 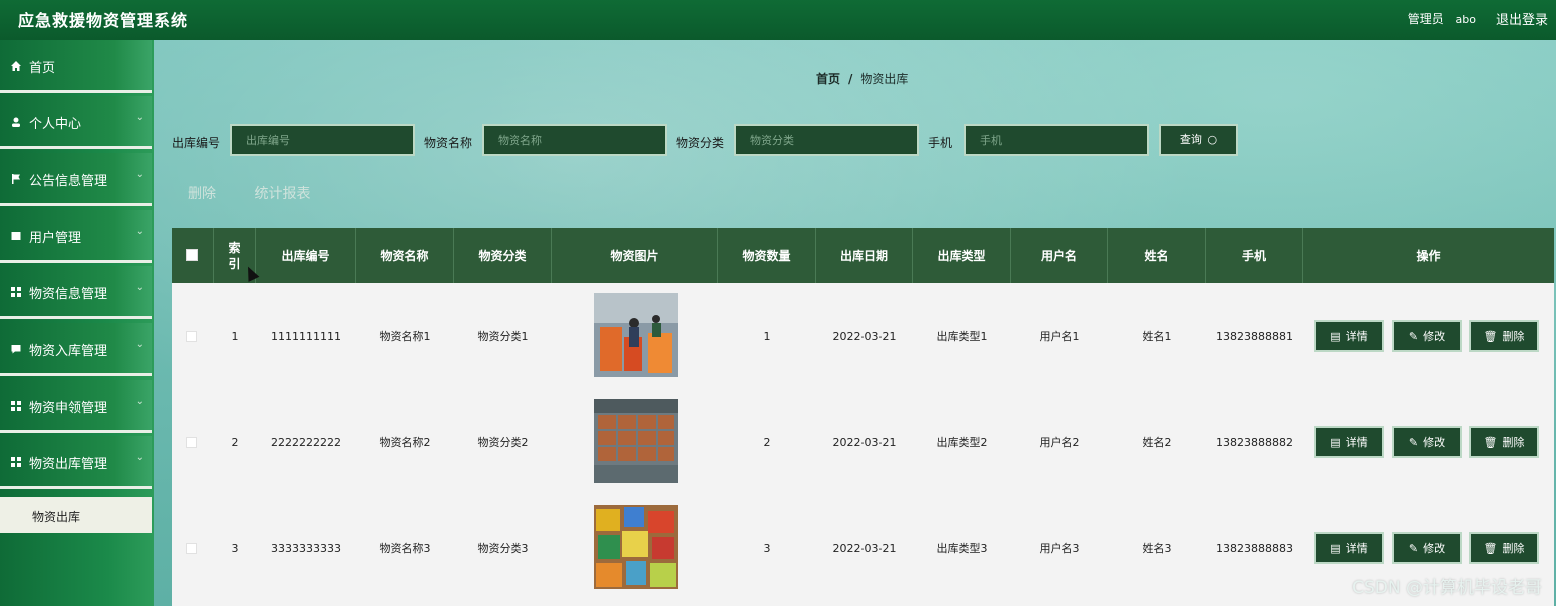 I want to click on search-input-phone, so click(x=1056, y=140).